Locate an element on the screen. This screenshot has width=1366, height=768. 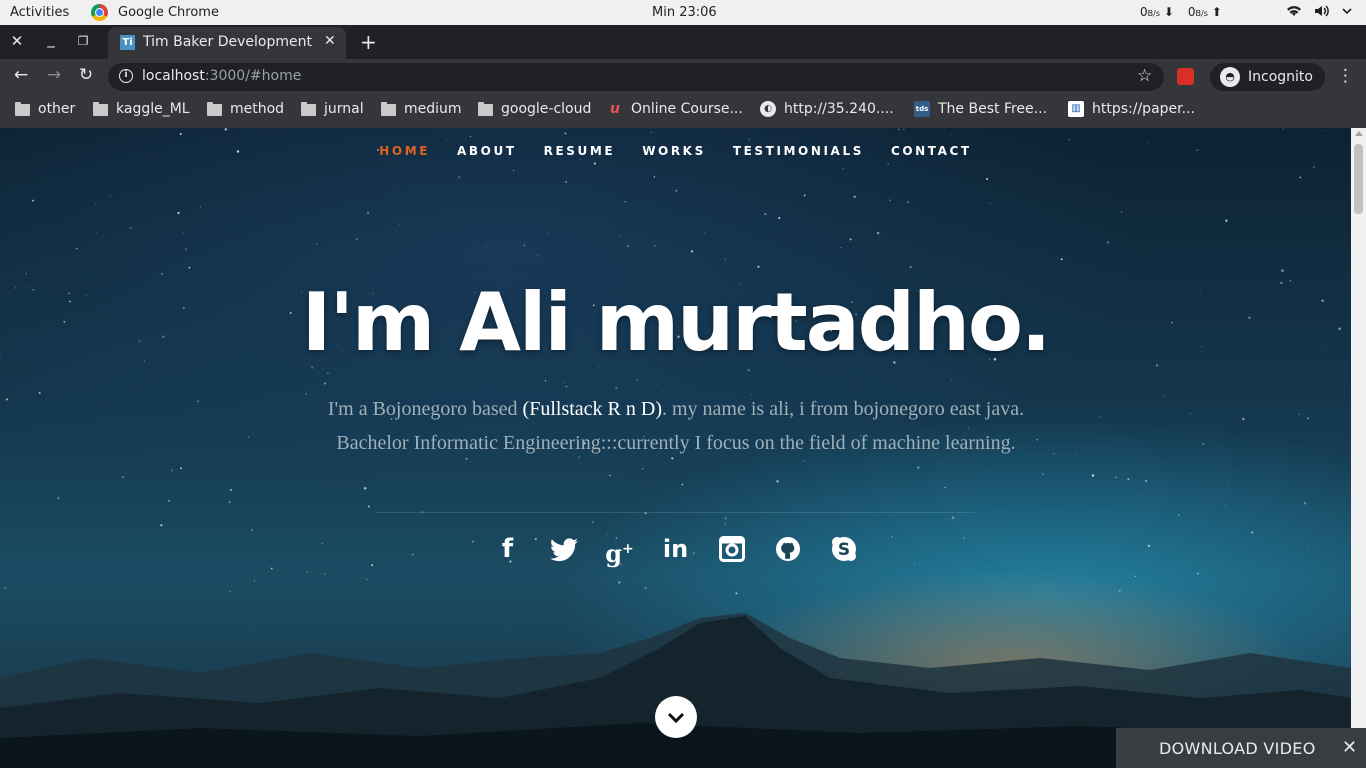
browser-tab: Ti Tim Baker Development ✕ is located at coordinates (227, 43).